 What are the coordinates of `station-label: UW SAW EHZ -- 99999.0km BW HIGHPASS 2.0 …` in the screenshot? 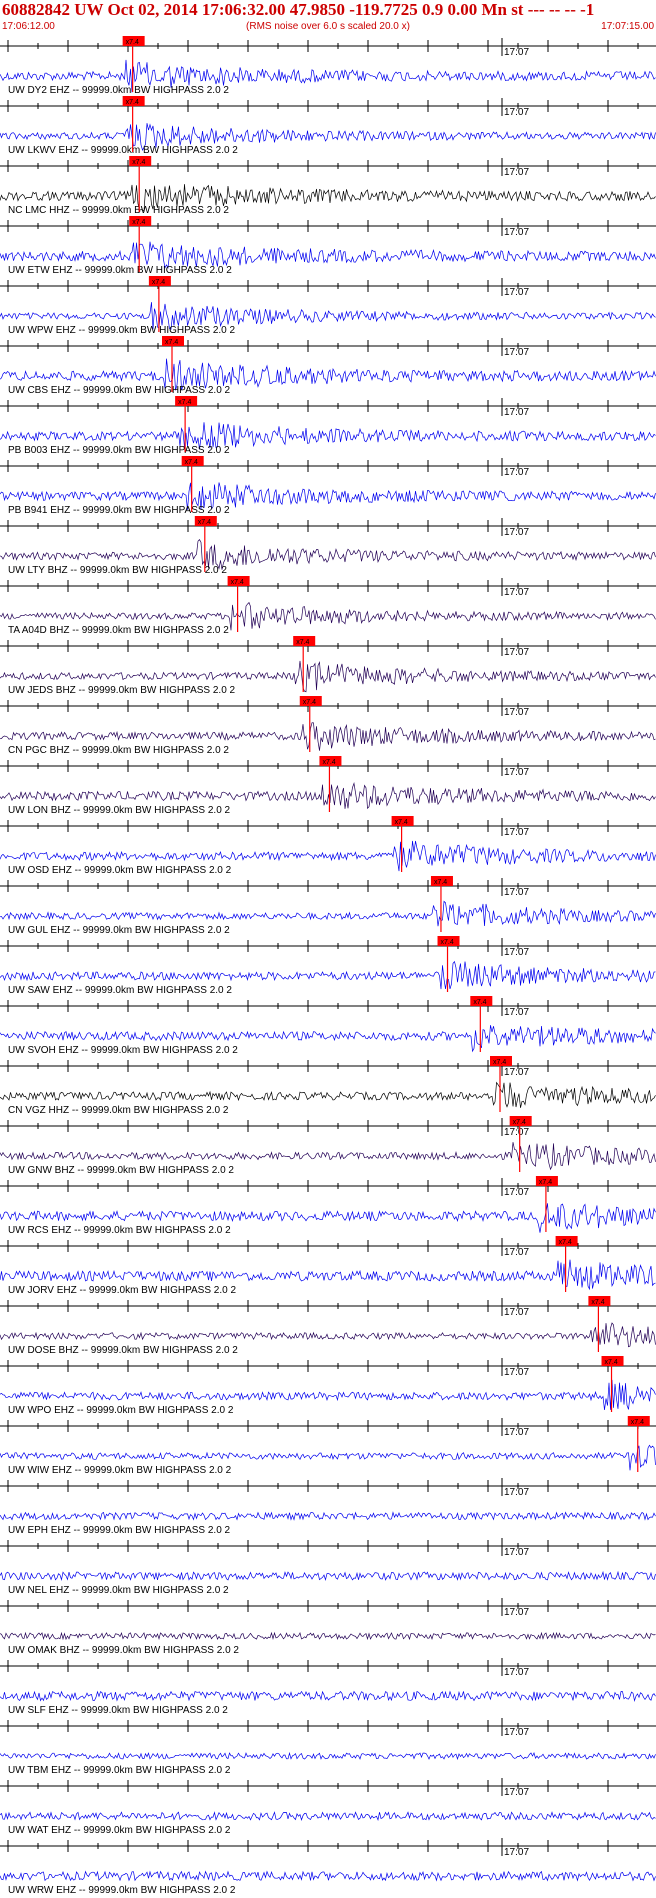 It's located at (120, 990).